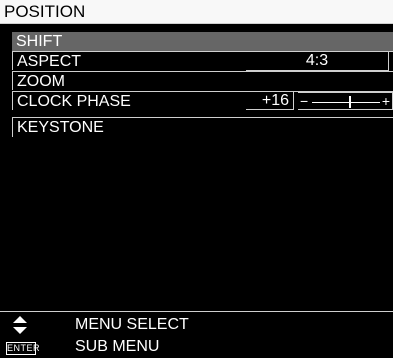  What do you see at coordinates (202, 61) in the screenshot?
I see `menu-item-aspect: ASPECT 4:3` at bounding box center [202, 61].